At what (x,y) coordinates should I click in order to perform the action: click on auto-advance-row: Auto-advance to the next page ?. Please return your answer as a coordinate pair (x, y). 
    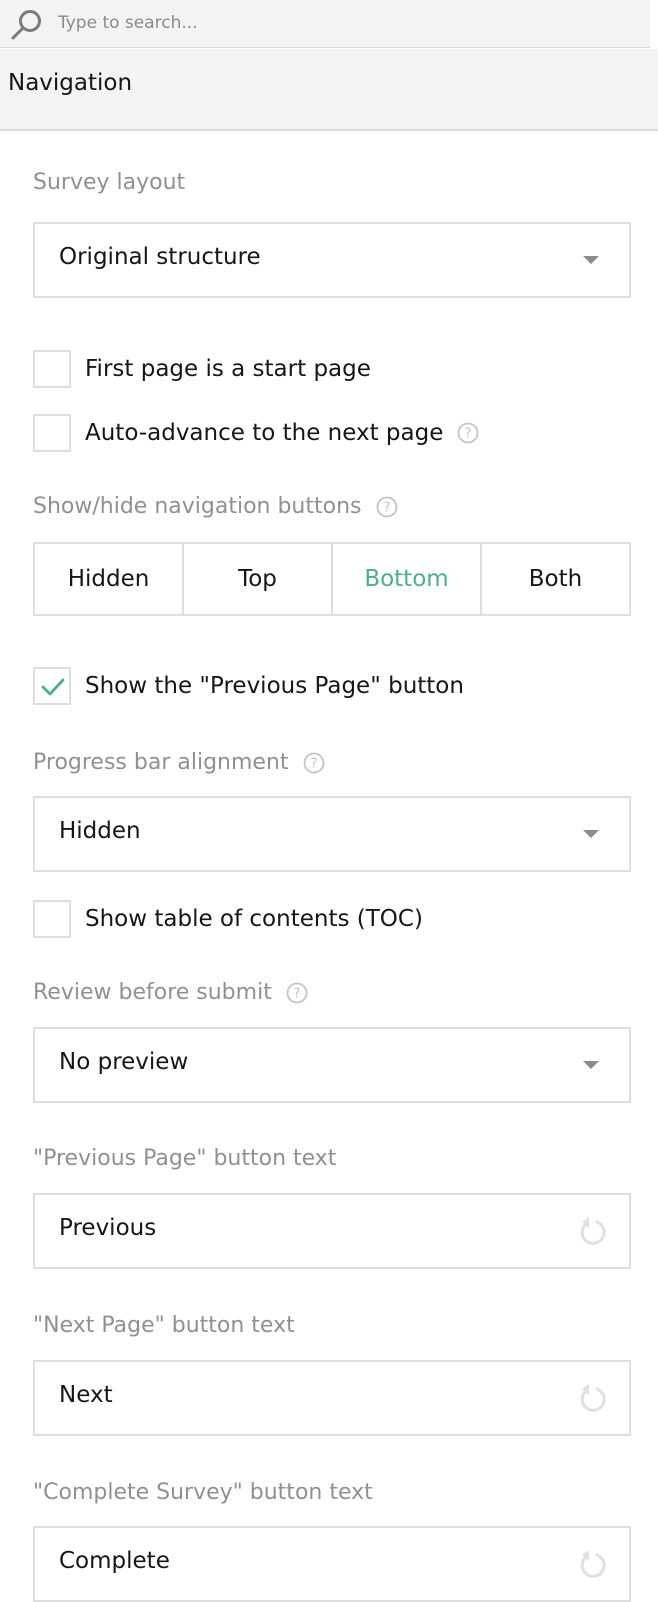
    Looking at the image, I should click on (256, 433).